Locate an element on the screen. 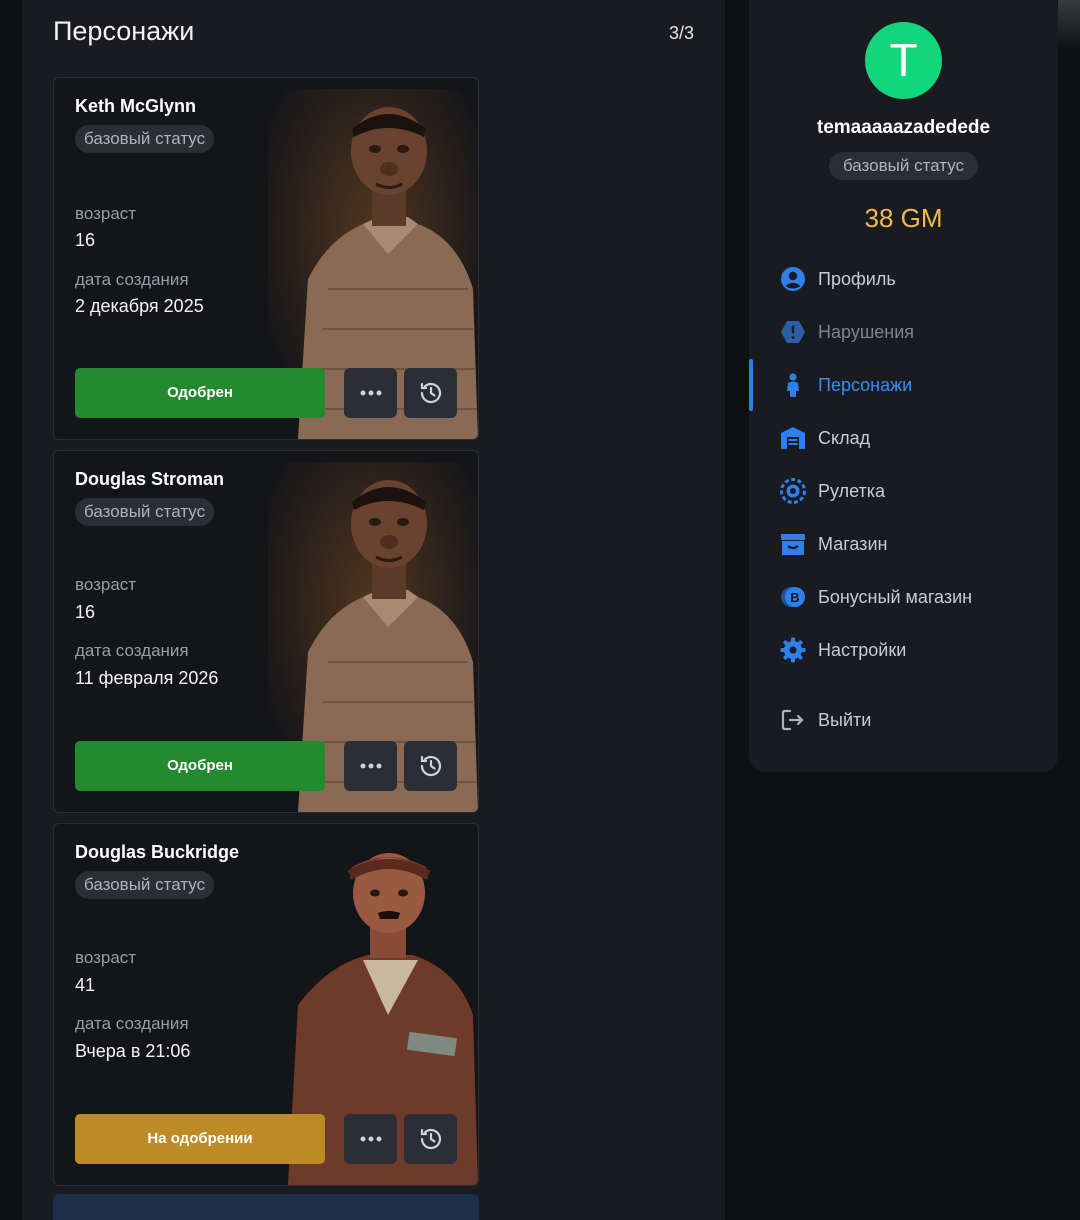  created-value: 2 декабря 2025 is located at coordinates (139, 306).